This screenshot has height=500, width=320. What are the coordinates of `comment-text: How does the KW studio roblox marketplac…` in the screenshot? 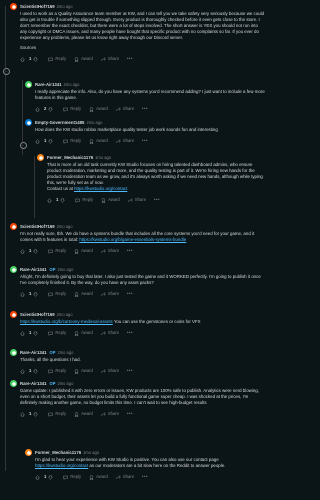 It's located at (126, 129).